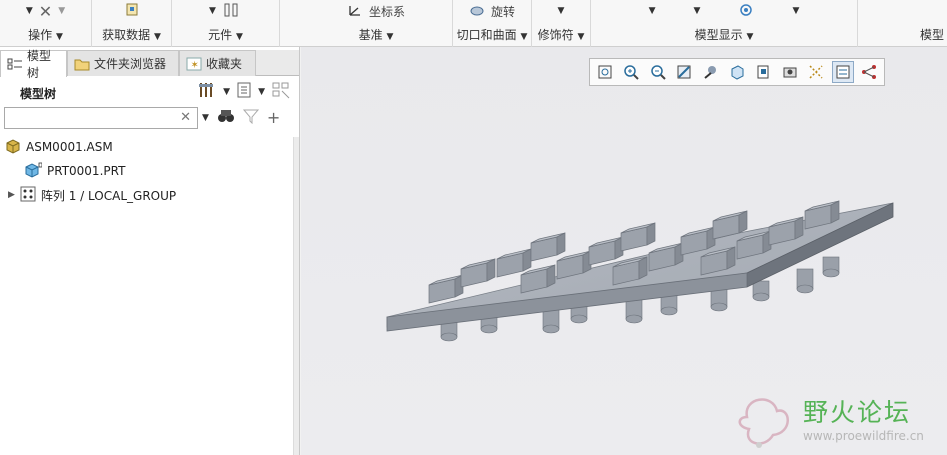  I want to click on tree-node-label: PRT0001.PRT, so click(86, 171).